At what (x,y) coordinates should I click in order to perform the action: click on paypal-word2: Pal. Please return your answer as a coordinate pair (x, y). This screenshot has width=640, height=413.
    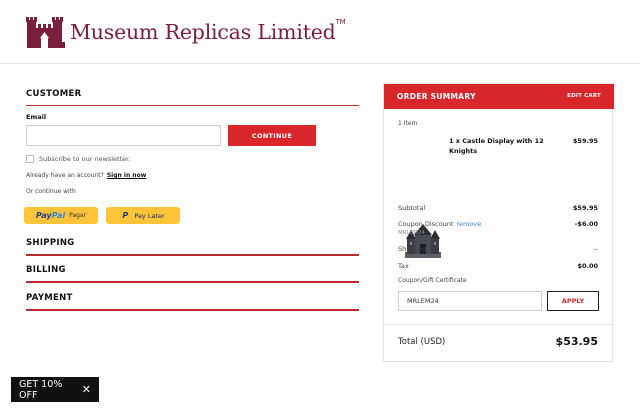
    Looking at the image, I should click on (58, 215).